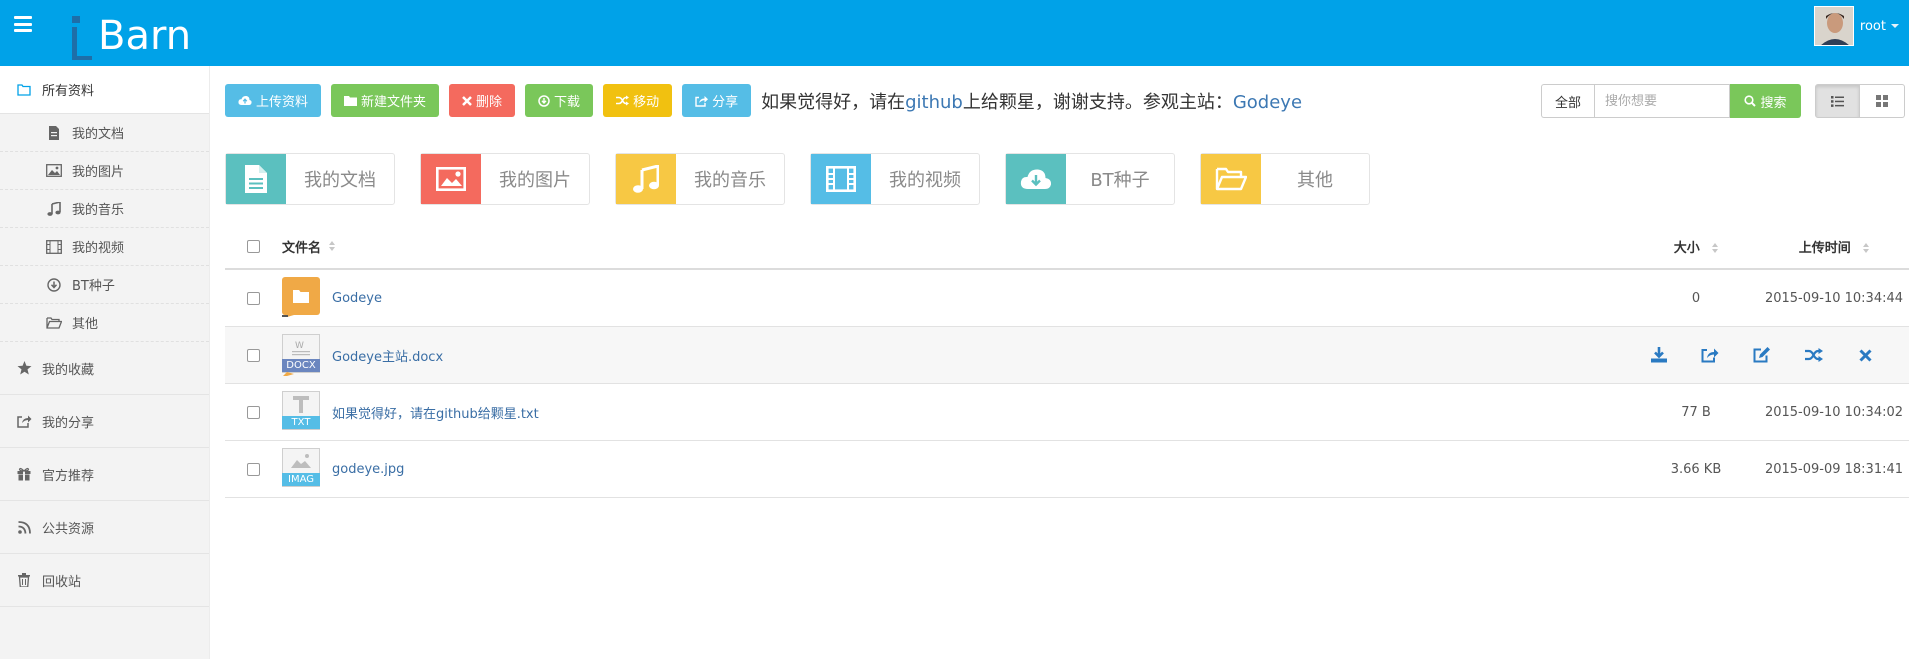 The width and height of the screenshot is (1909, 659). What do you see at coordinates (1097, 102) in the screenshot?
I see `notice-middle: 上给颗星，谢谢支持。参观主站：` at bounding box center [1097, 102].